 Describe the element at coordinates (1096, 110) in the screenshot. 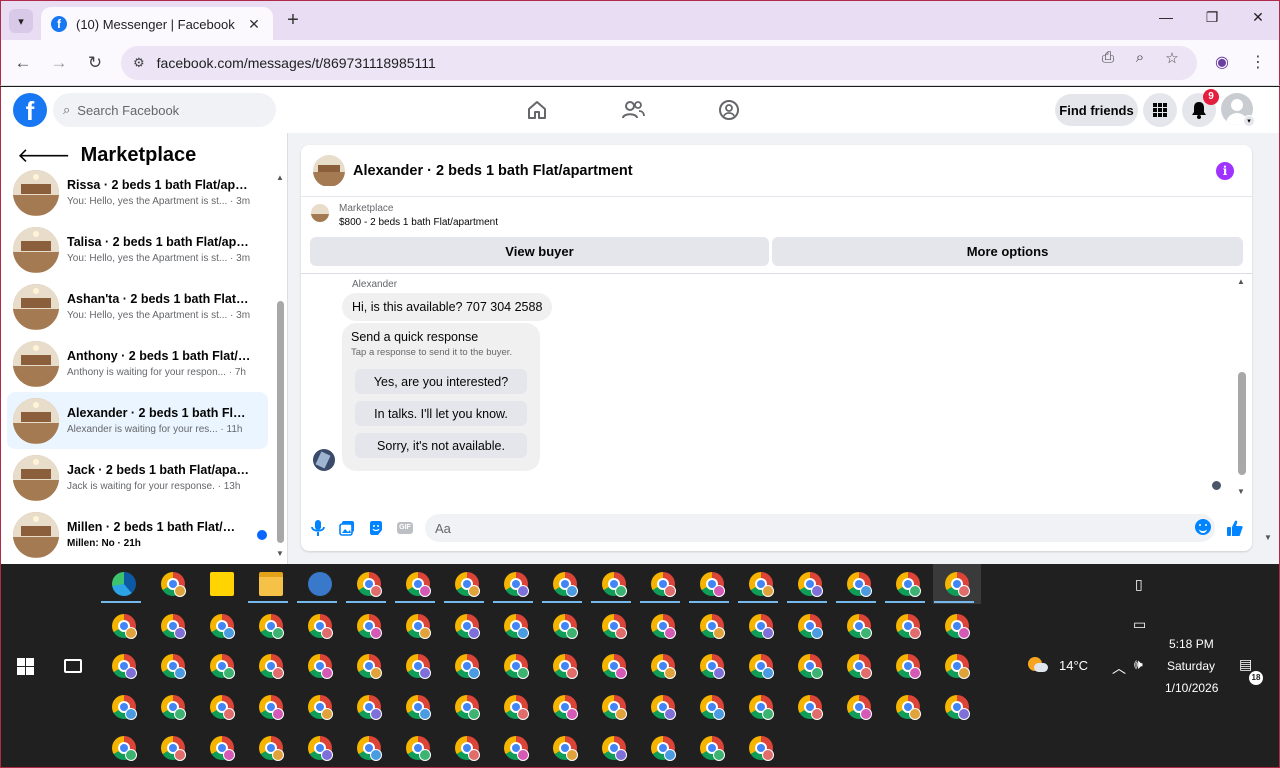

I see `find-friends-button: Find friends` at that location.